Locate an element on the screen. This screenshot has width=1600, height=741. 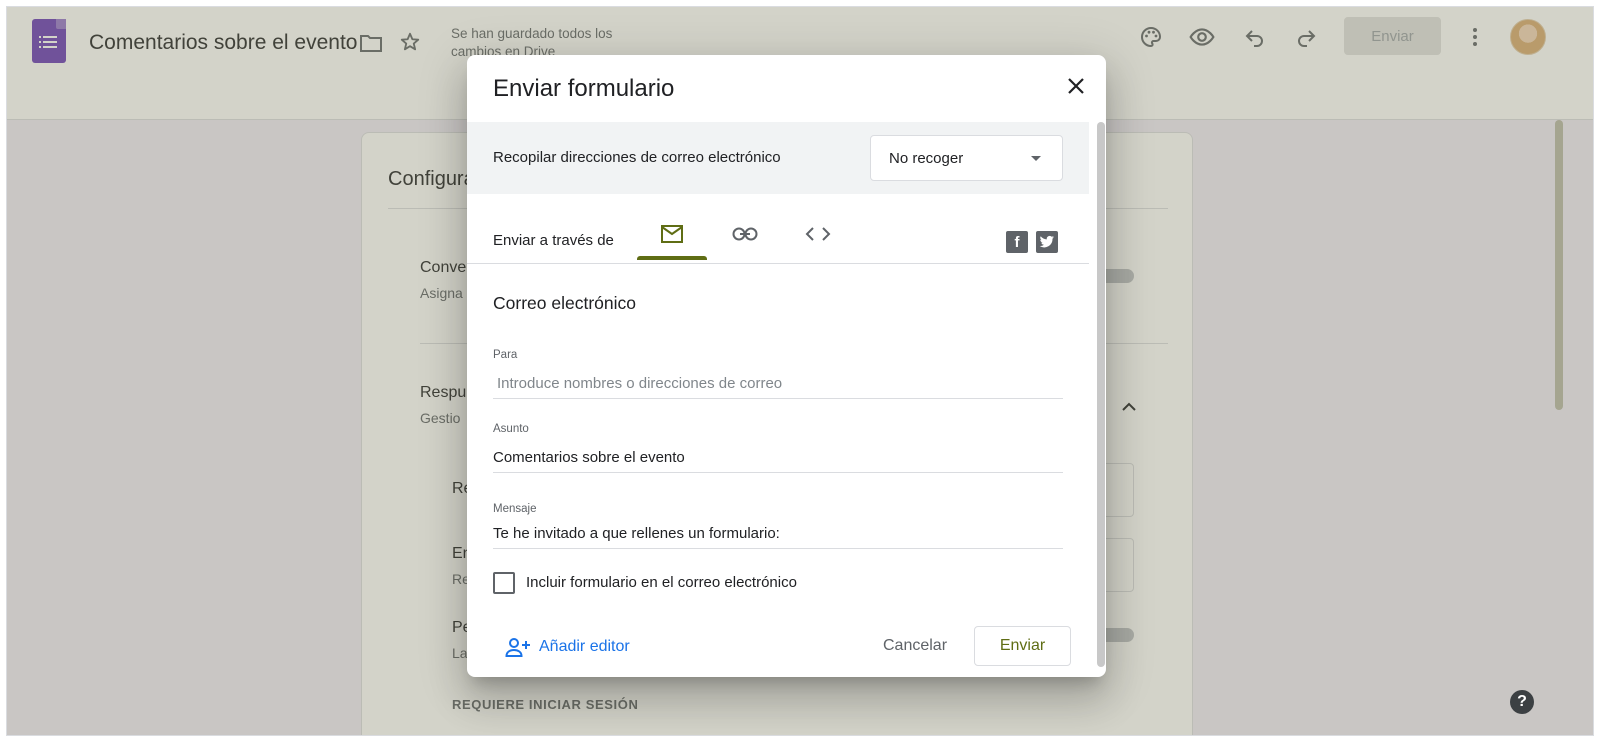
code-icon is located at coordinates (818, 234).